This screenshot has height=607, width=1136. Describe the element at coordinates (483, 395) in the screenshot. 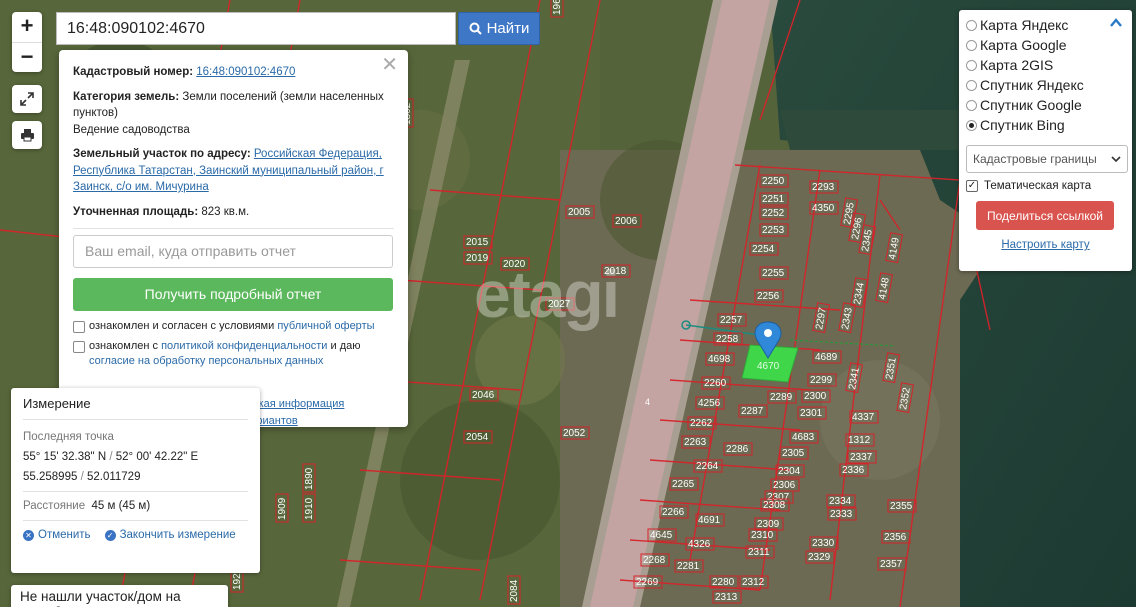

I see `parcel-label: 2046` at that location.